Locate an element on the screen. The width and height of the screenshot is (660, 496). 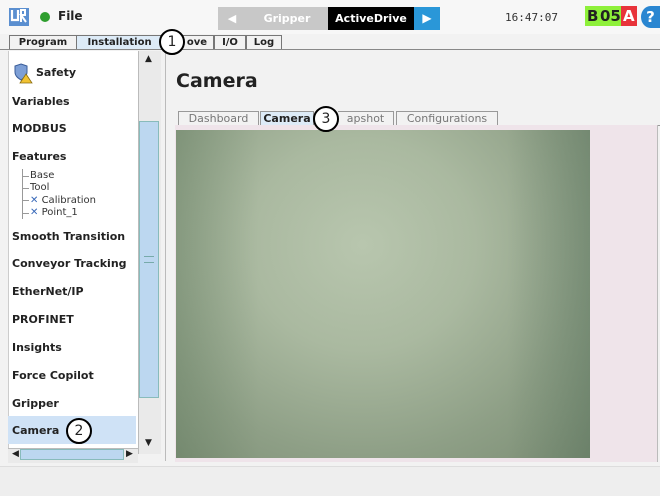
sidebar-item-ethernet-ip: EtherNet/IP is located at coordinates (48, 291).